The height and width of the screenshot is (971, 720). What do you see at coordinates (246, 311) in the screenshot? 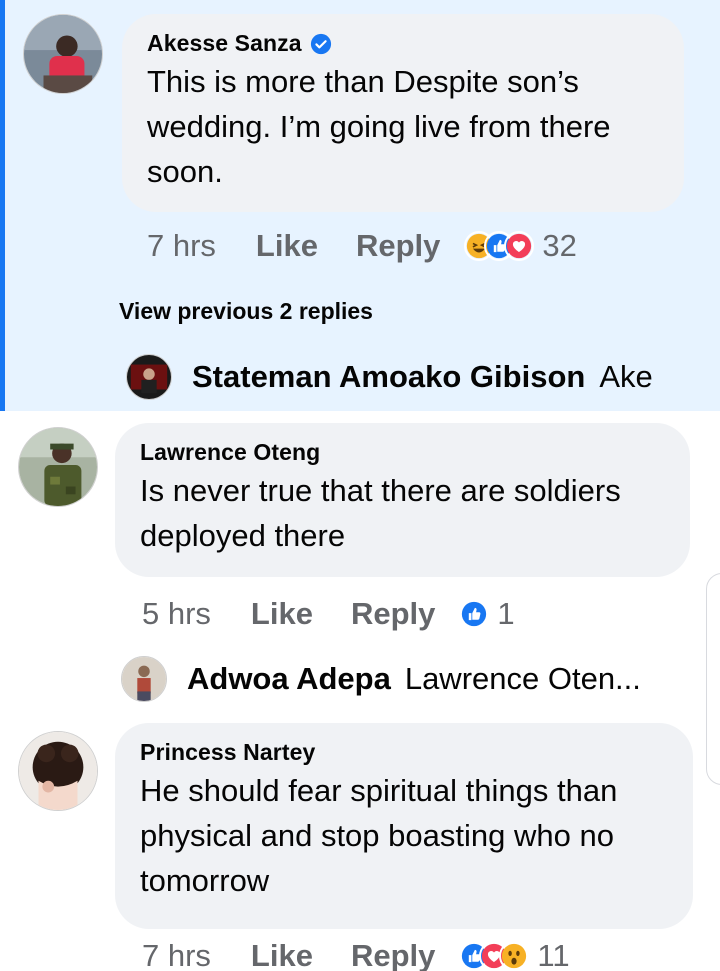
I see `view-previous-replies-link: View previous 2 replies` at bounding box center [246, 311].